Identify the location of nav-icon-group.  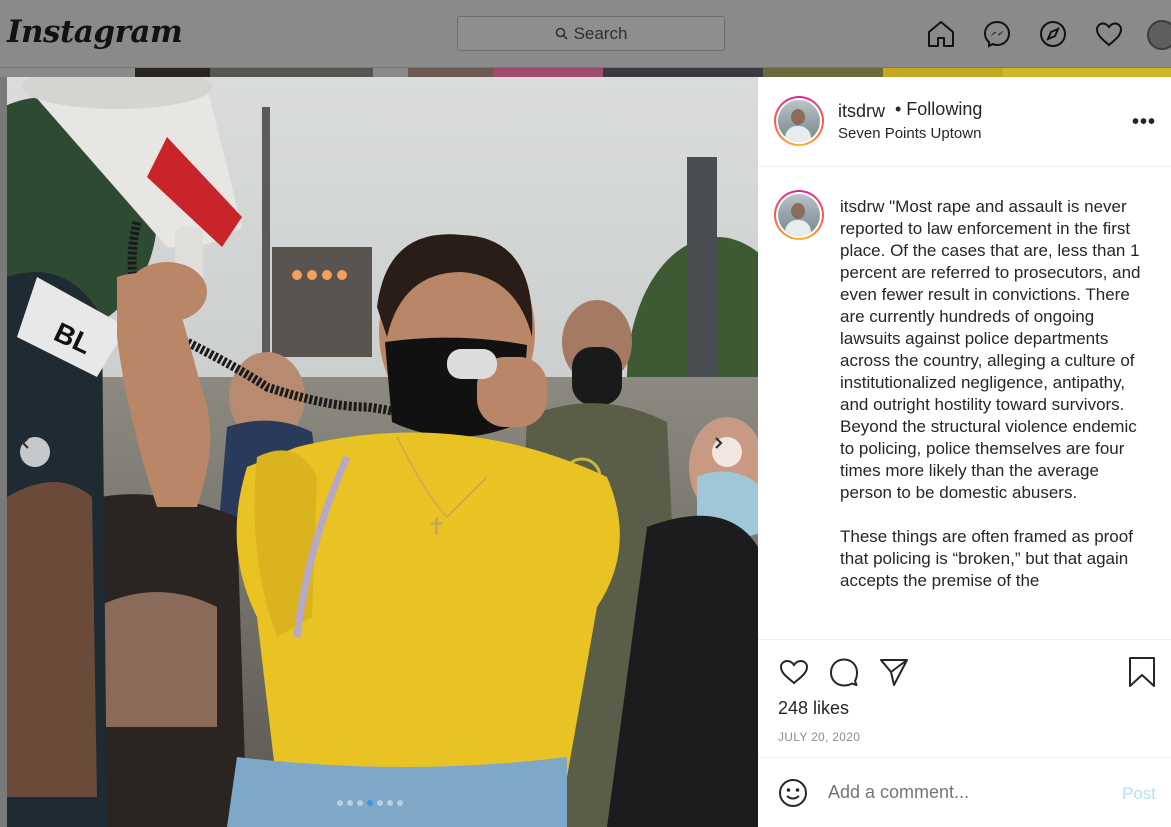
(1025, 34).